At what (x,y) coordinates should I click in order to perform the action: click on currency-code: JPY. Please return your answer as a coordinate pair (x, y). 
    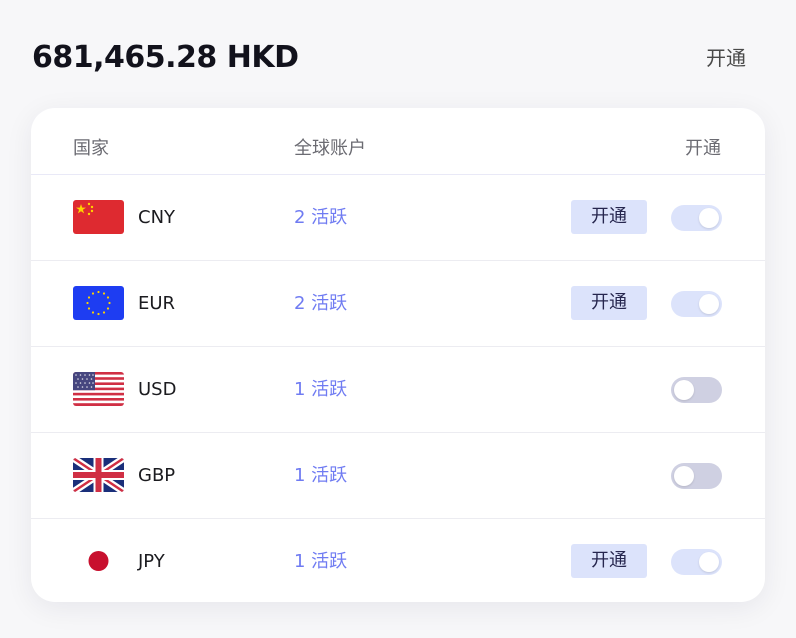
    Looking at the image, I should click on (151, 561).